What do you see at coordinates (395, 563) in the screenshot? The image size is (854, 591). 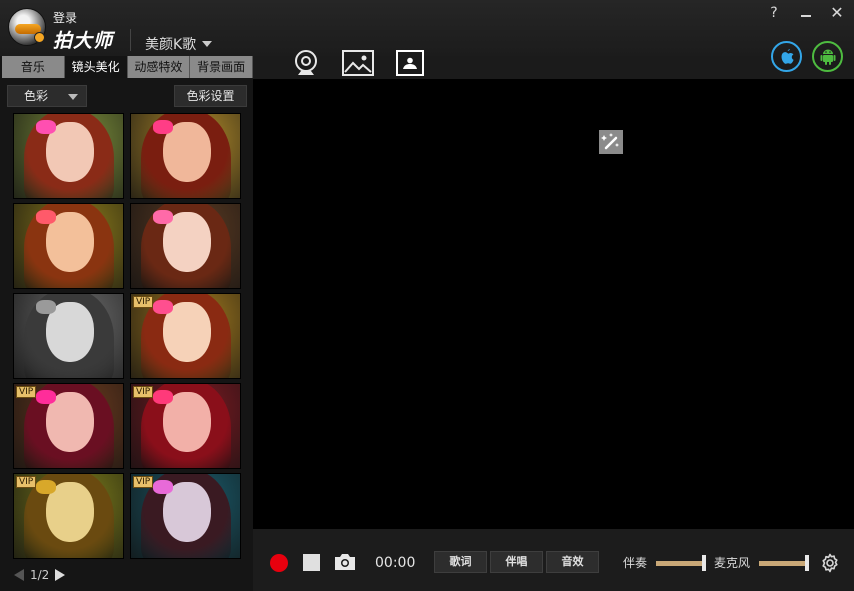 I see `record-timer: 00:00` at bounding box center [395, 563].